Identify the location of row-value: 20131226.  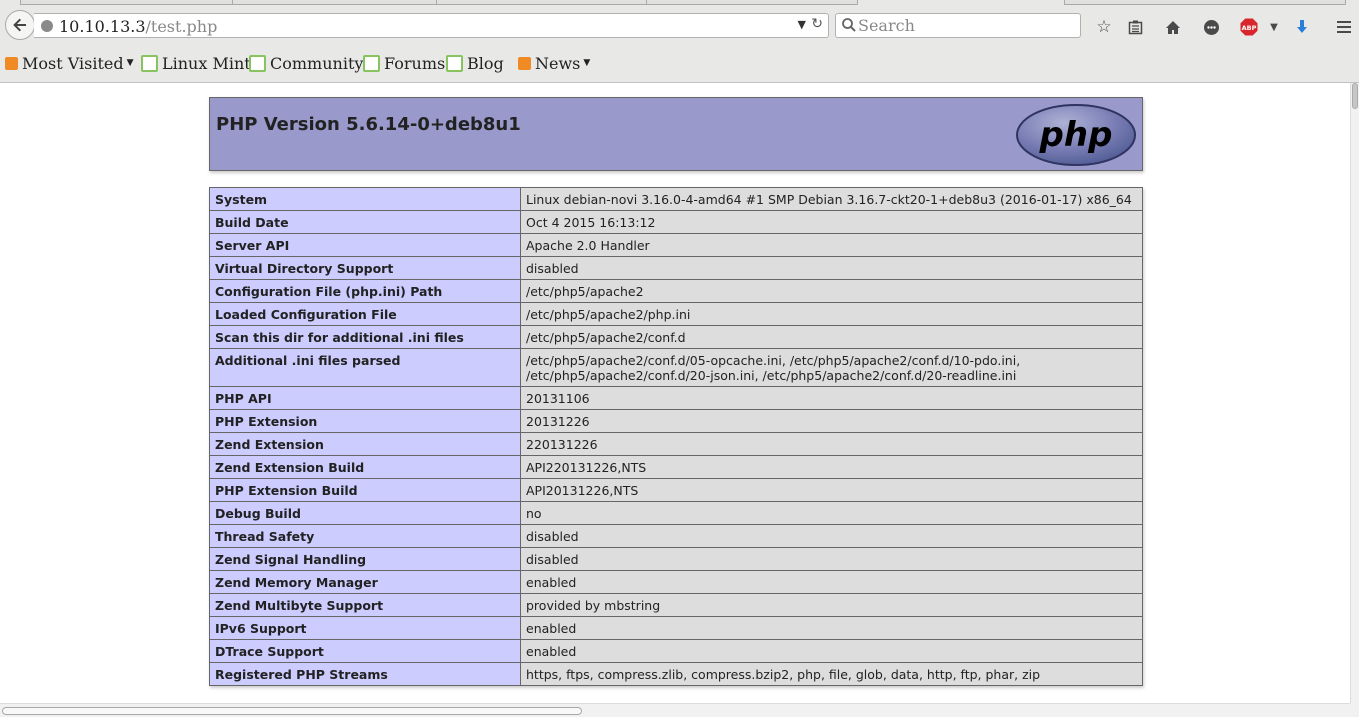
(831, 421).